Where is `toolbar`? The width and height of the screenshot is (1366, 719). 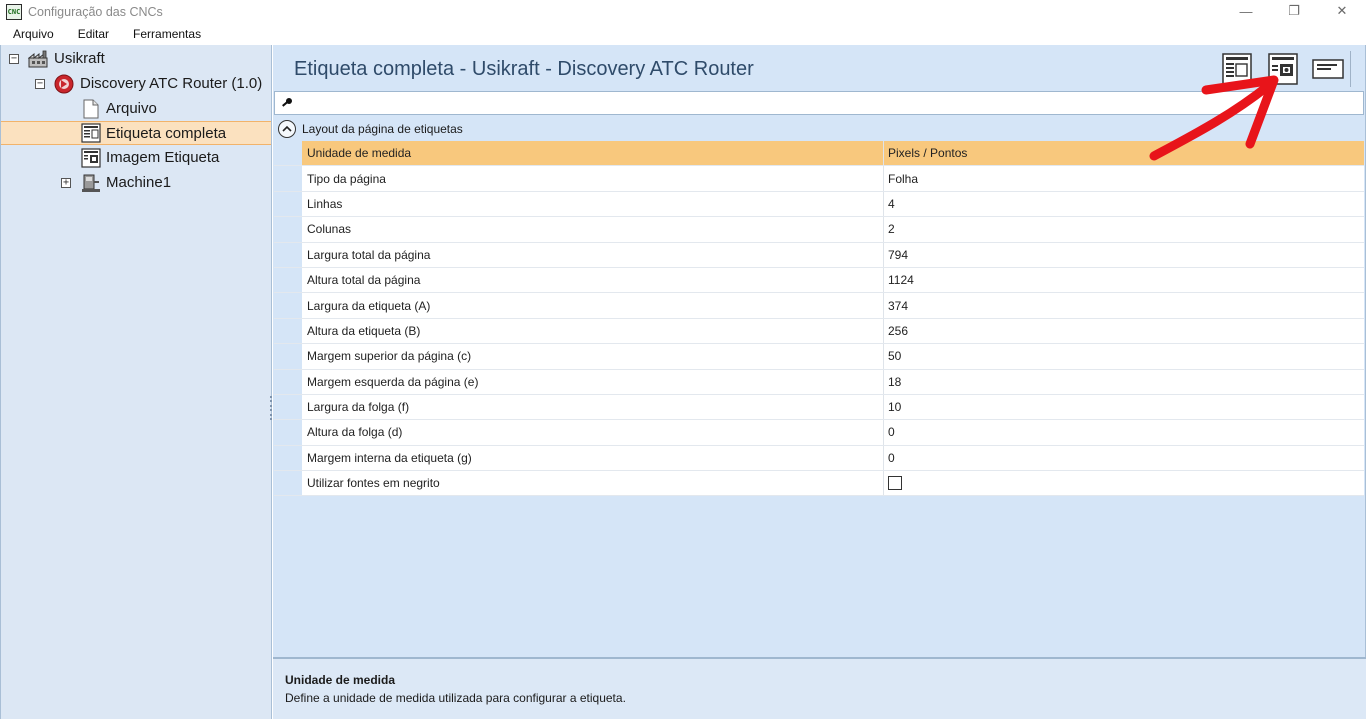
toolbar is located at coordinates (1282, 69).